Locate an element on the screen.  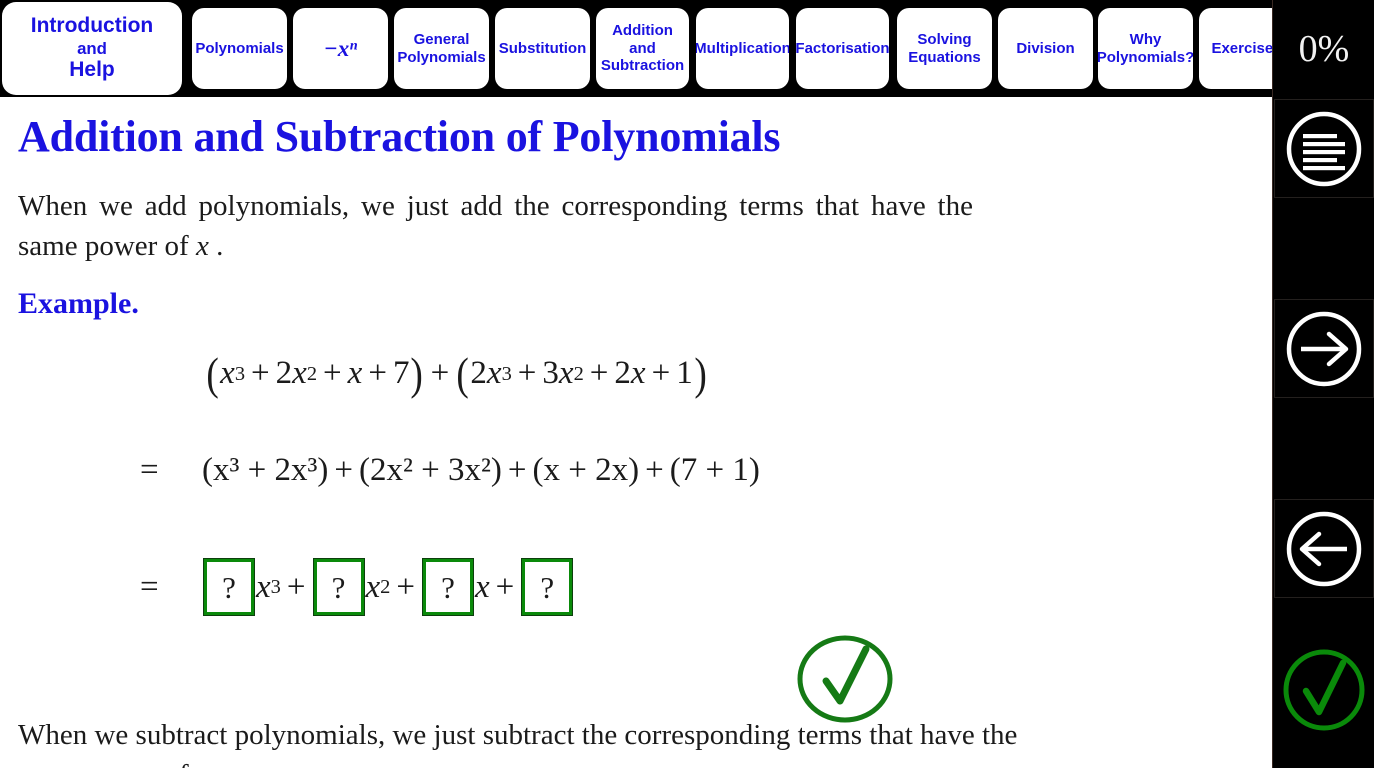
answer-term-x-2: x is located at coordinates (373, 586).